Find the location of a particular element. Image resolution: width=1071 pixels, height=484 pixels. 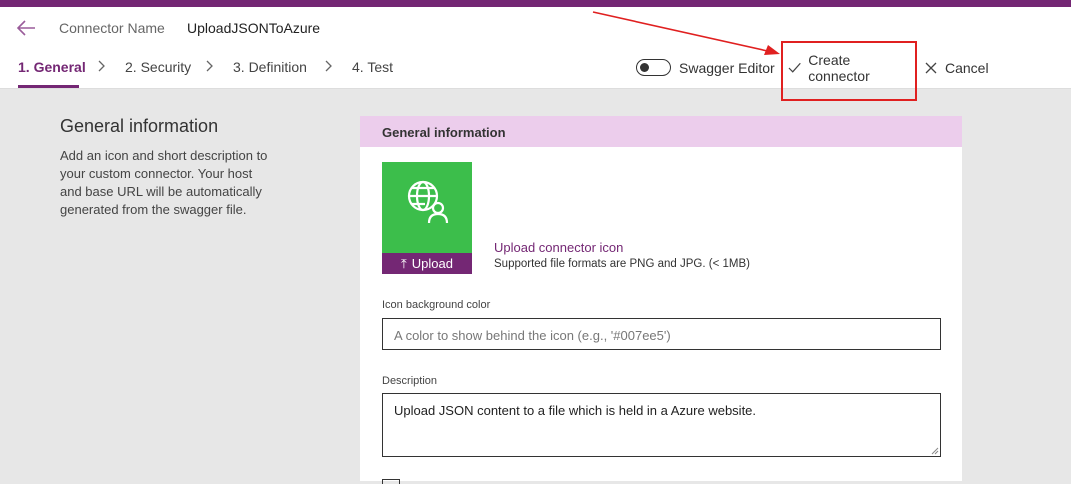

checkmark-icon is located at coordinates (794, 67).